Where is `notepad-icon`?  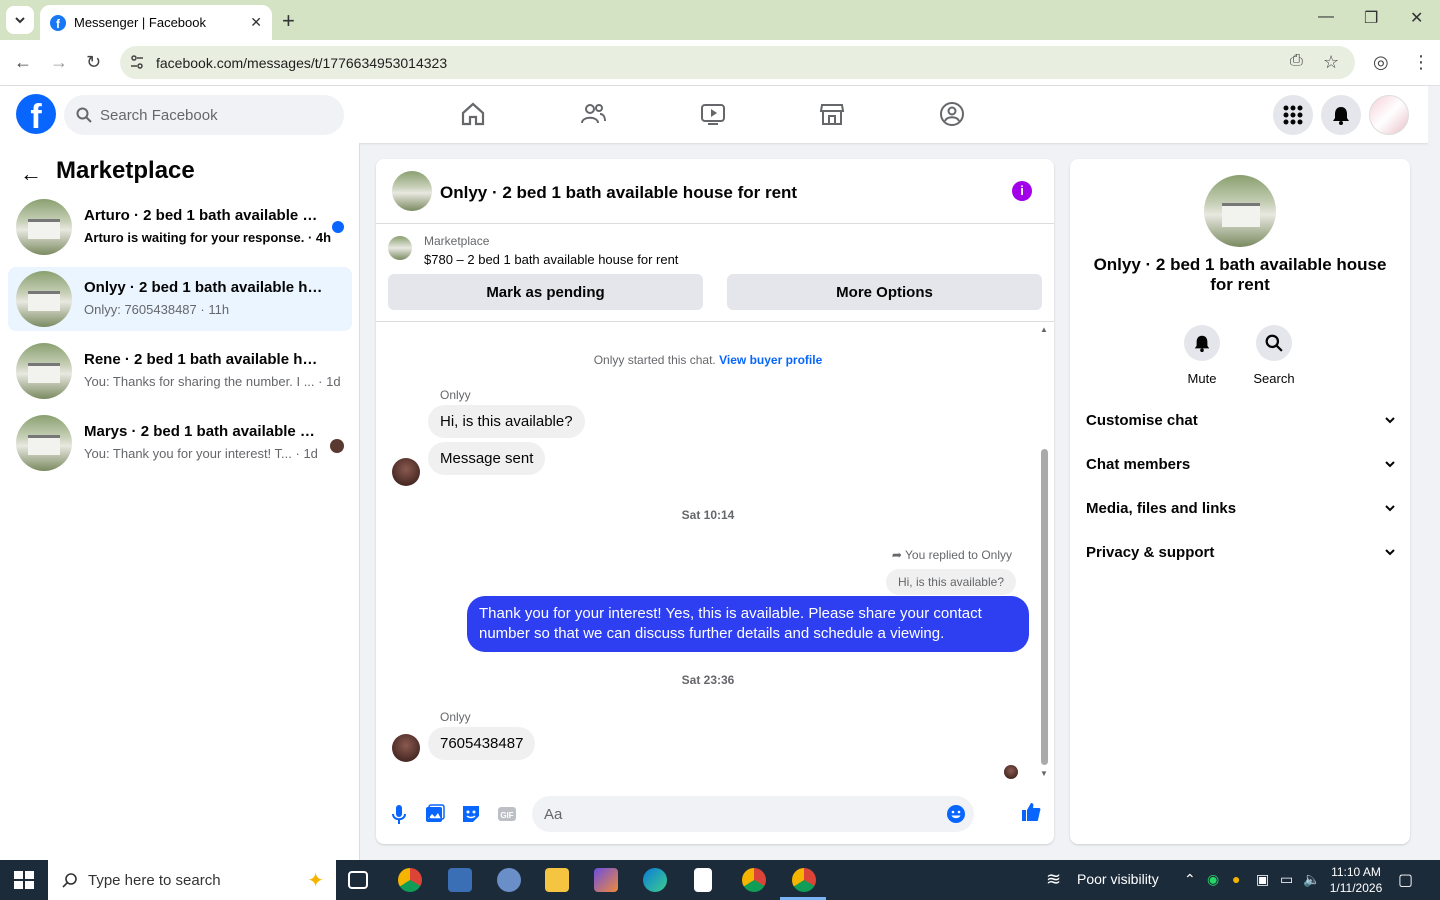 notepad-icon is located at coordinates (703, 880).